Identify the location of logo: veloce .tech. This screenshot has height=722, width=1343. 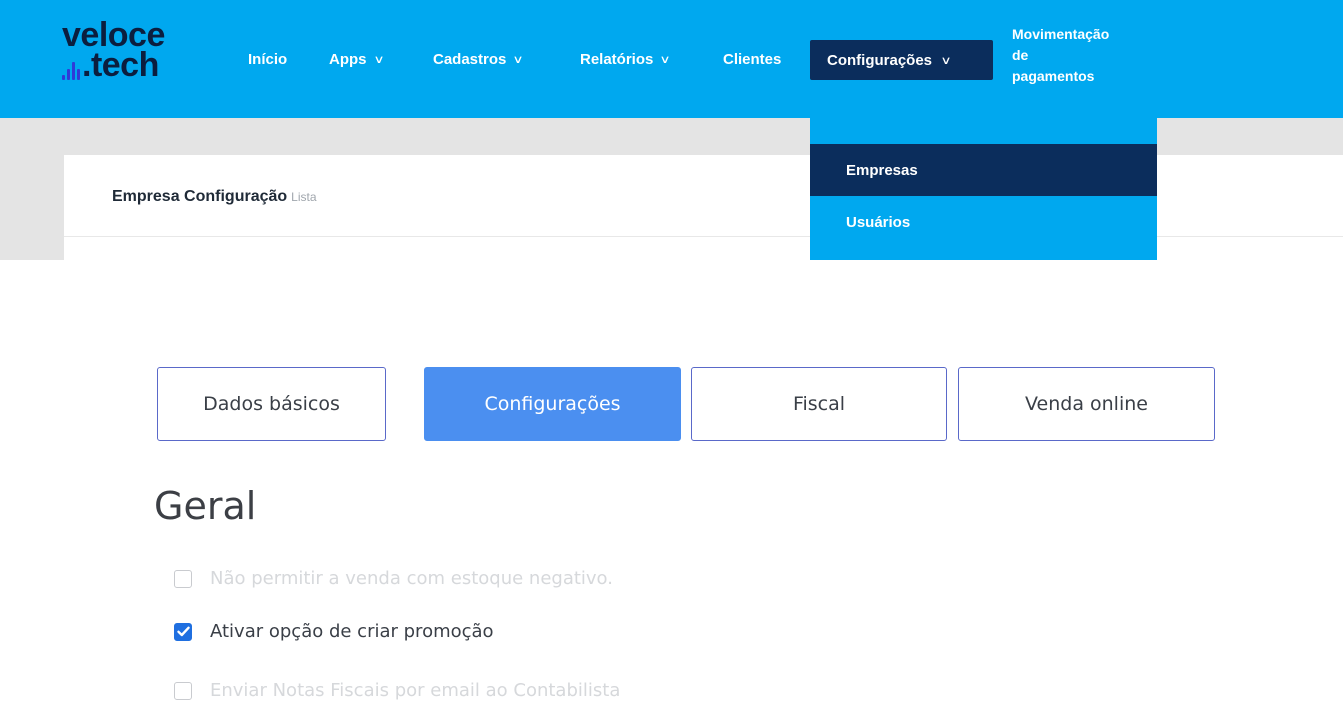
(113, 51).